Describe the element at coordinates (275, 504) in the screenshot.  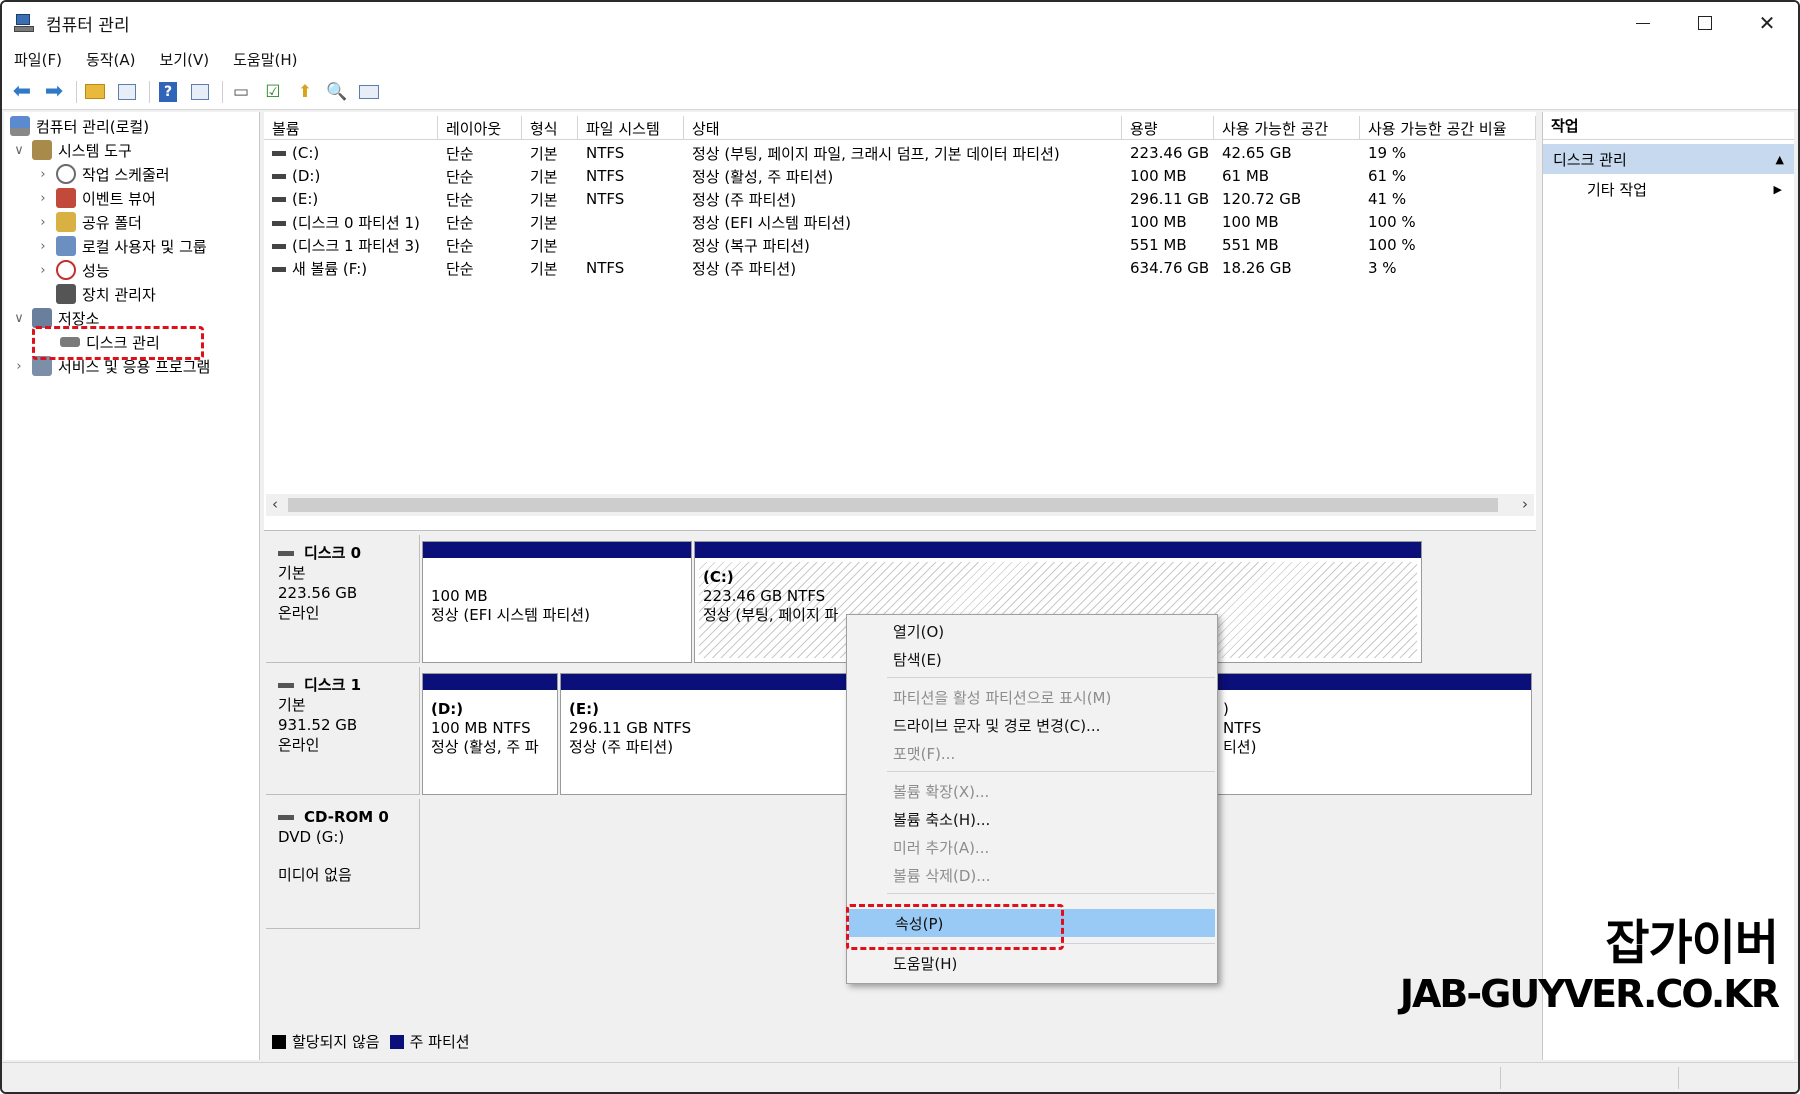
I see `scroll-left-icon: ‹` at that location.